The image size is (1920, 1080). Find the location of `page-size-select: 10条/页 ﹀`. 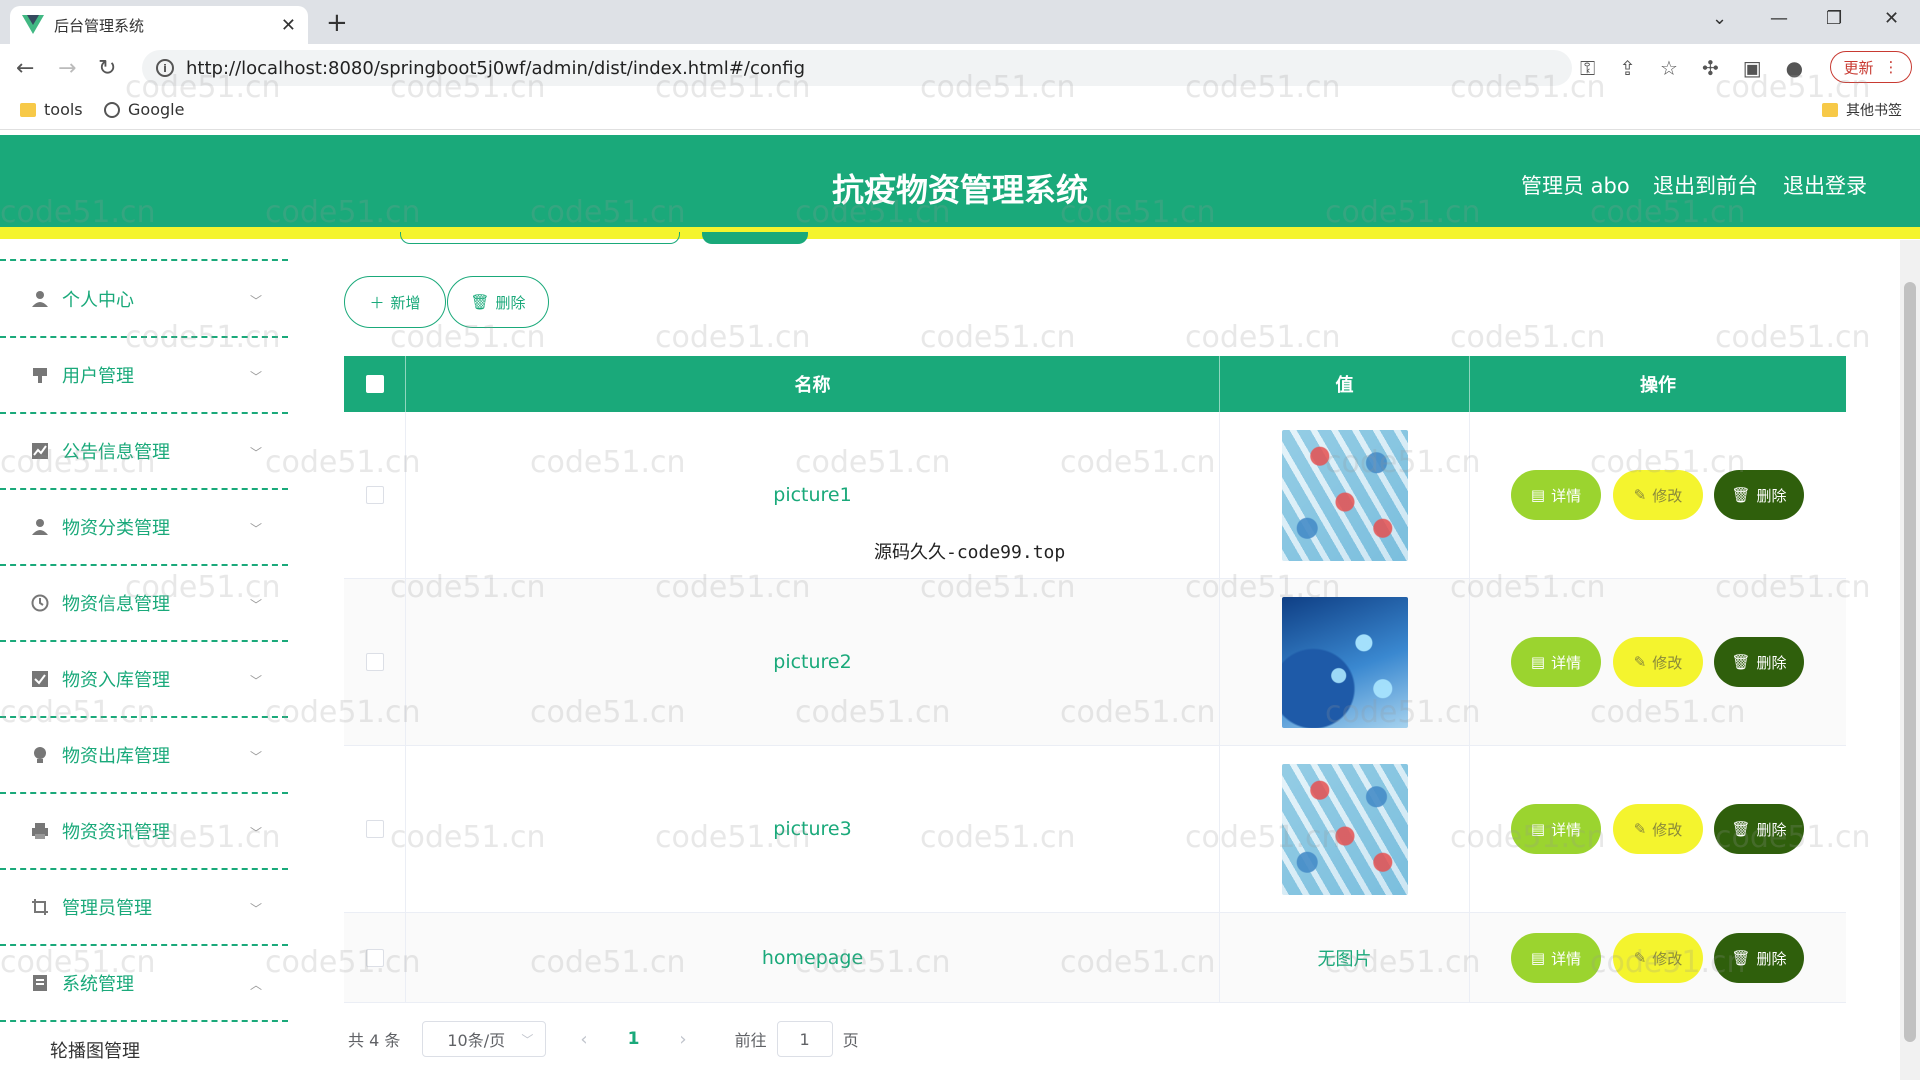

page-size-select: 10条/页 ﹀ is located at coordinates (484, 1039).